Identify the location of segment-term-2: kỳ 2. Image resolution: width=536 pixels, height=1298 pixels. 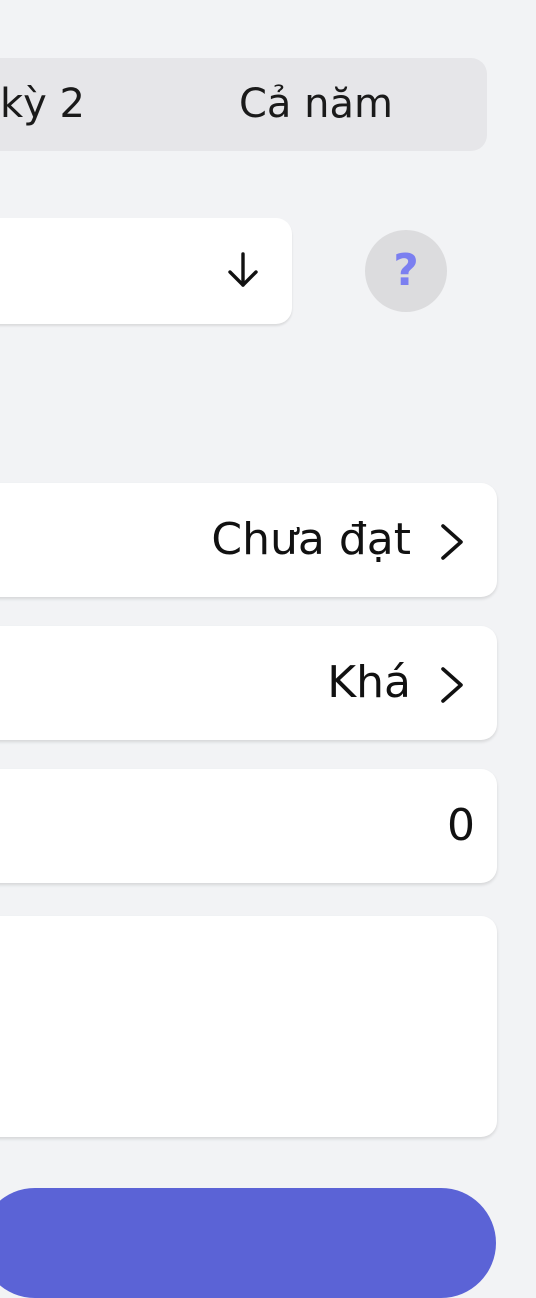
(42, 104).